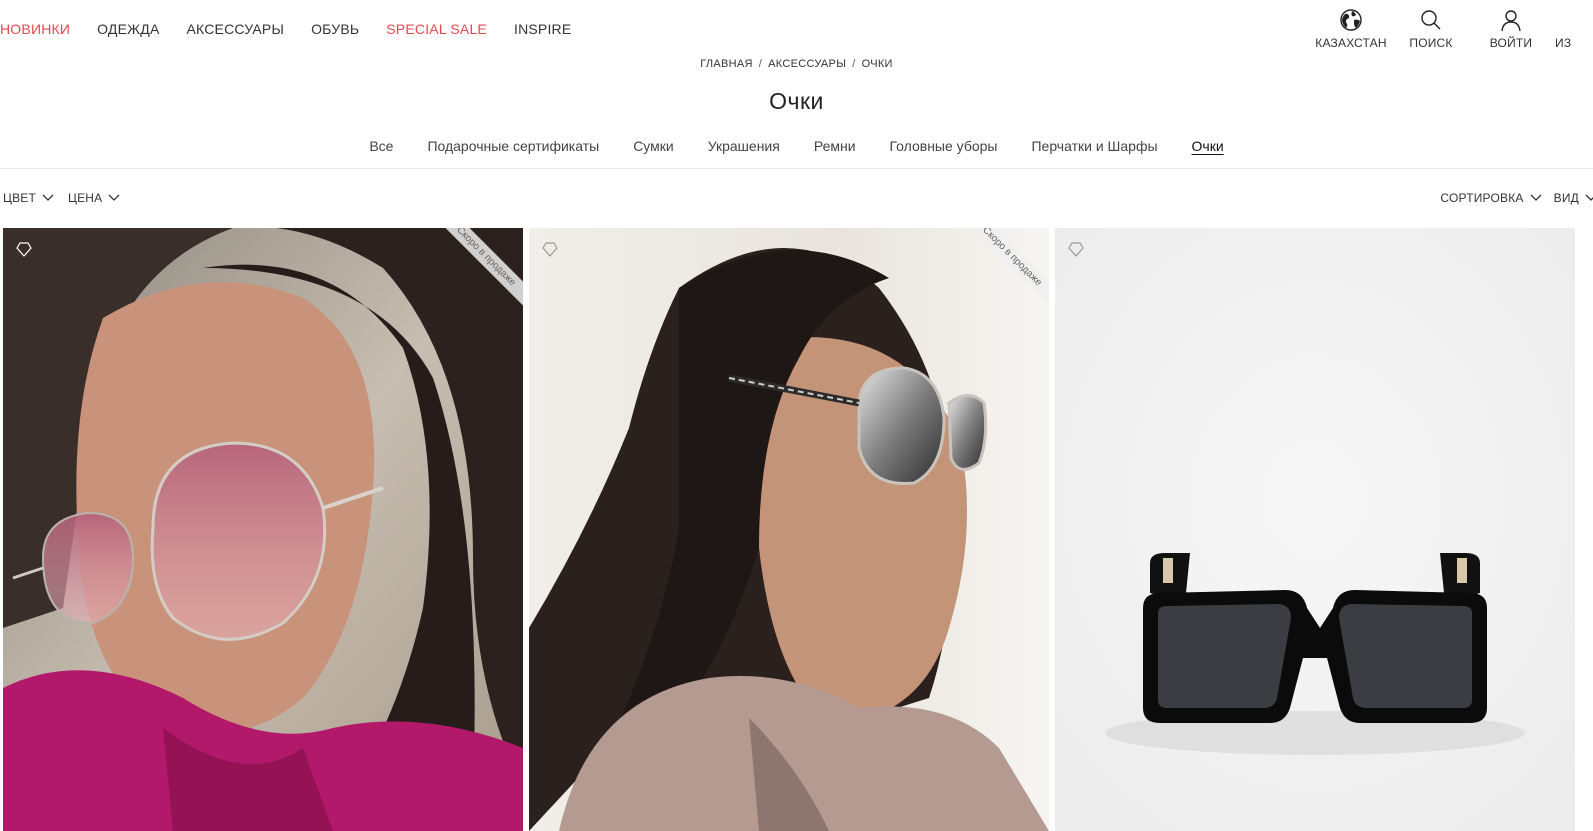 Image resolution: width=1593 pixels, height=831 pixels. I want to click on nav-item-special-sale: SPECIAL SALE, so click(436, 29).